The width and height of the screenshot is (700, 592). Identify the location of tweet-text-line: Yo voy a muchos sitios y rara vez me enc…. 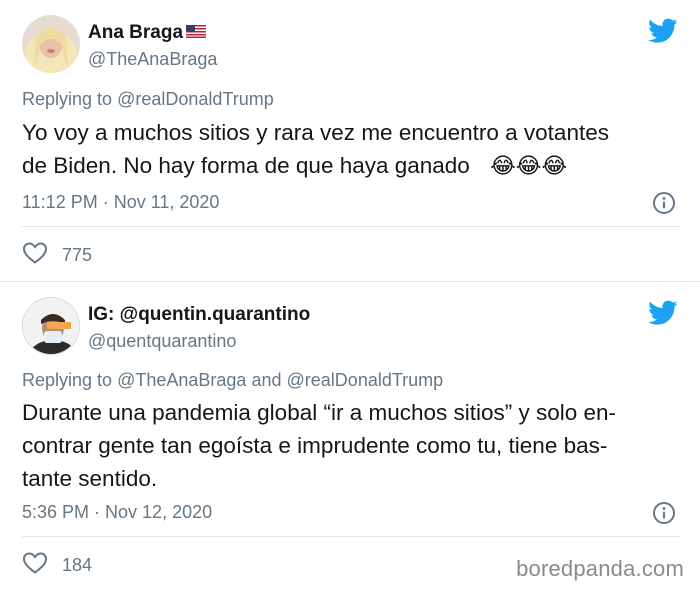
(315, 132).